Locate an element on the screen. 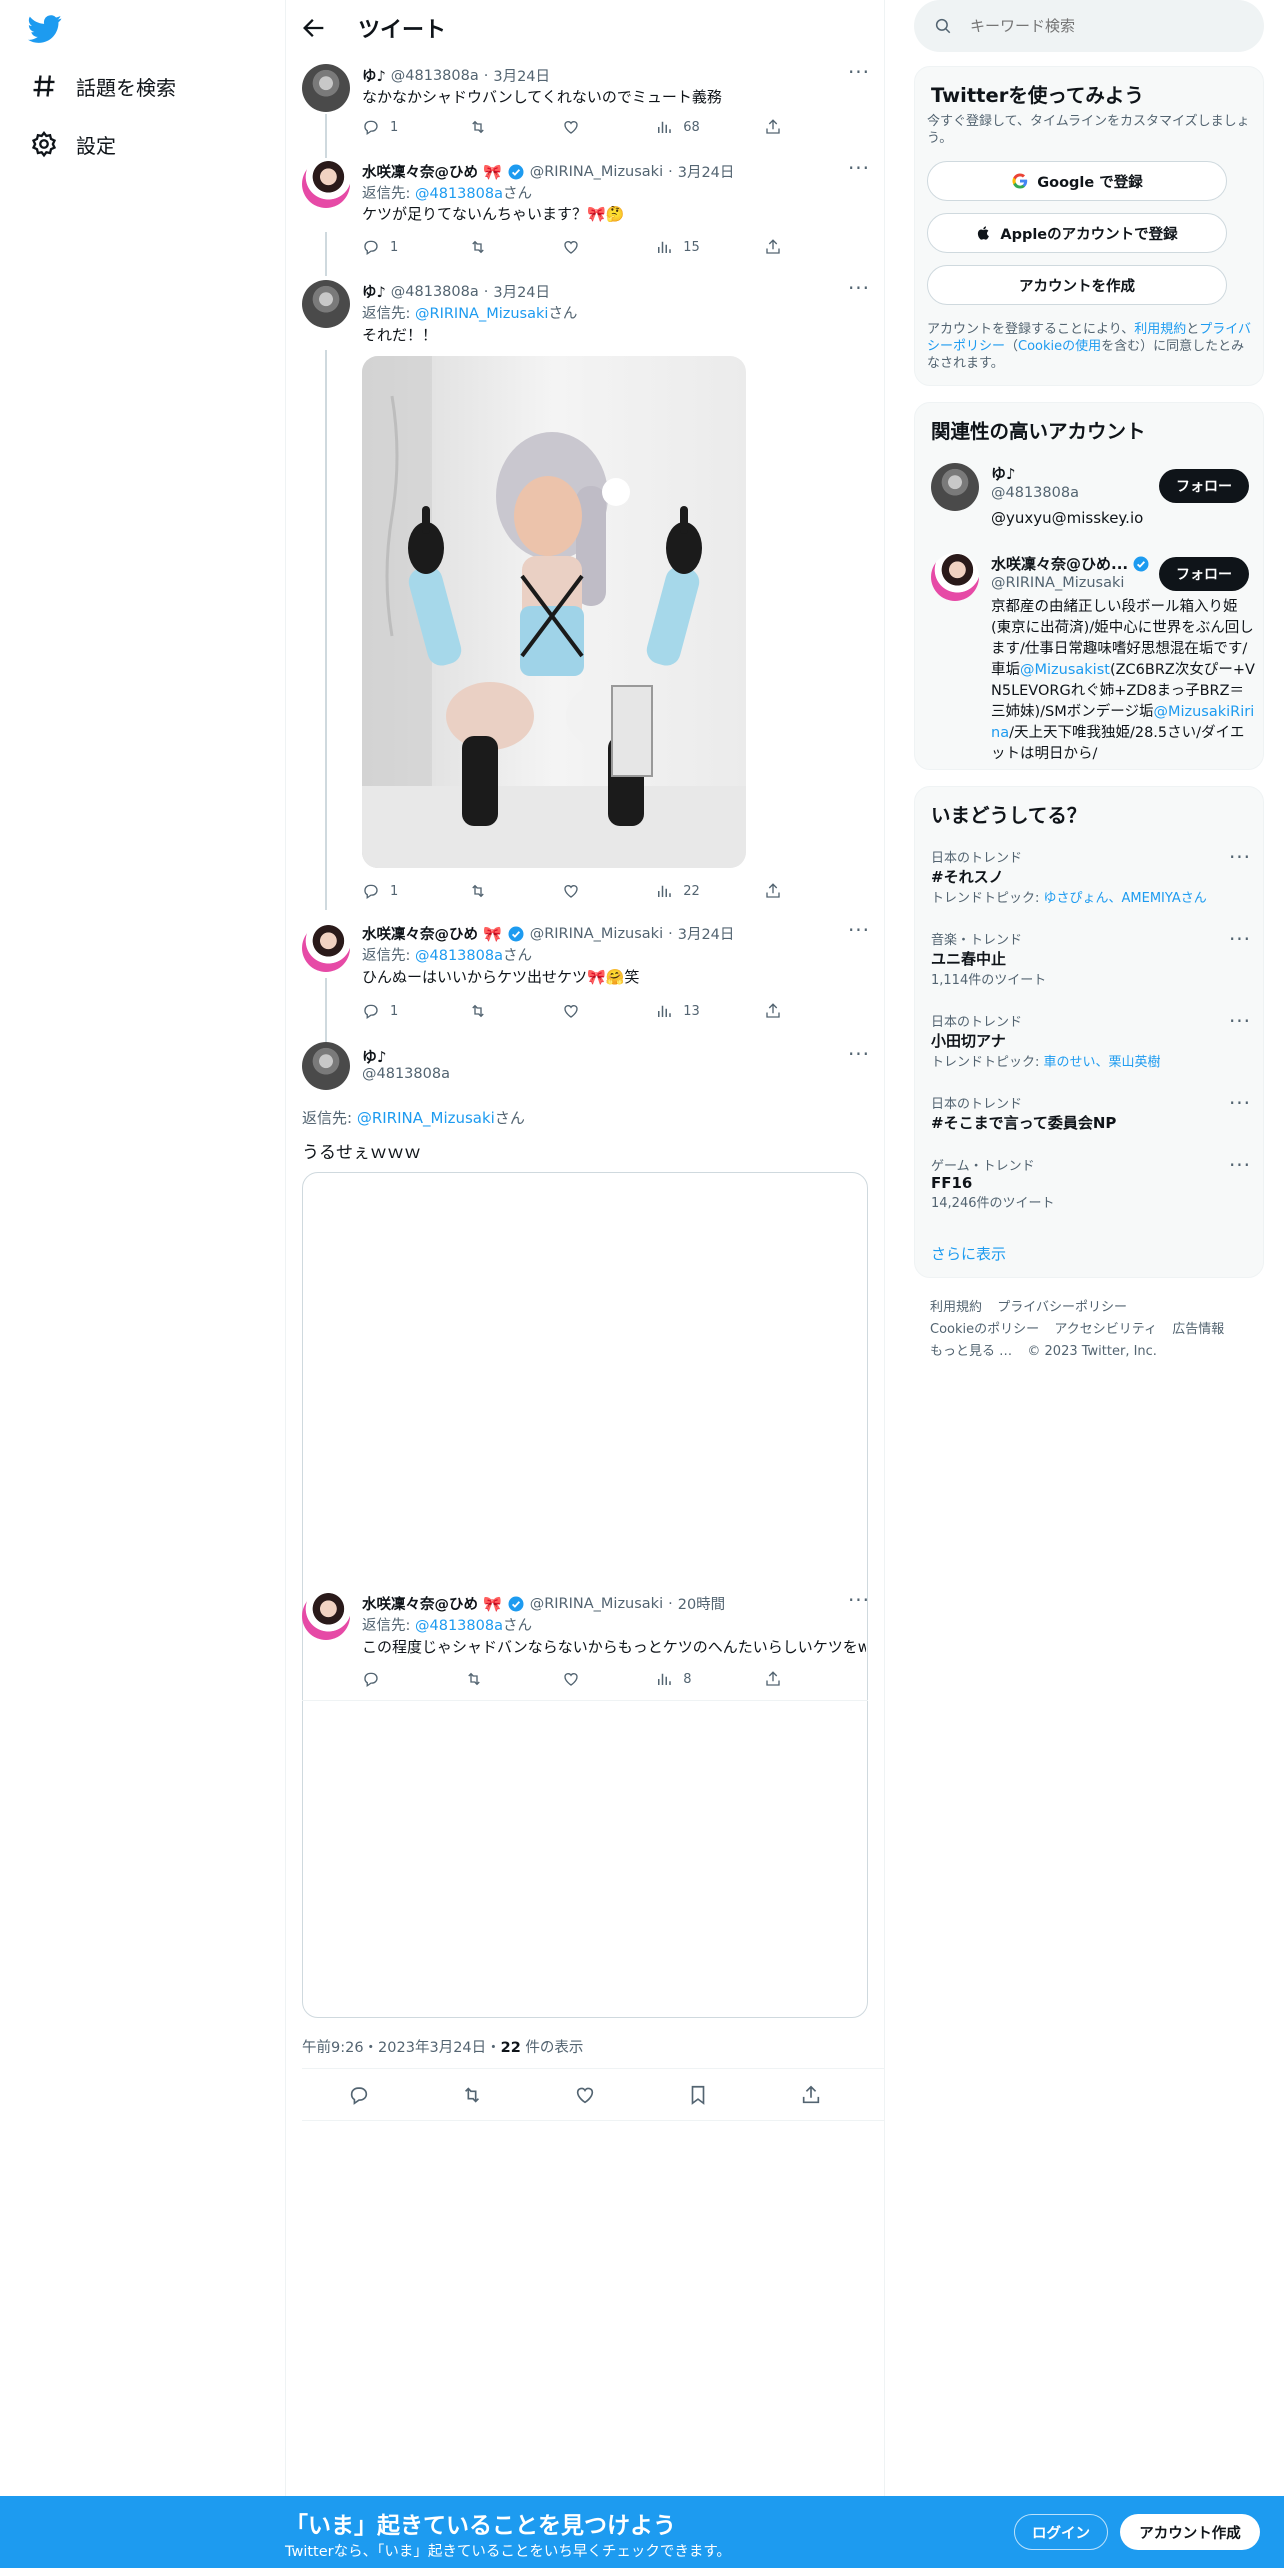  trend-item: 音楽・トレンド ユニ春中止 1,114件のツイート is located at coordinates (1091, 958).